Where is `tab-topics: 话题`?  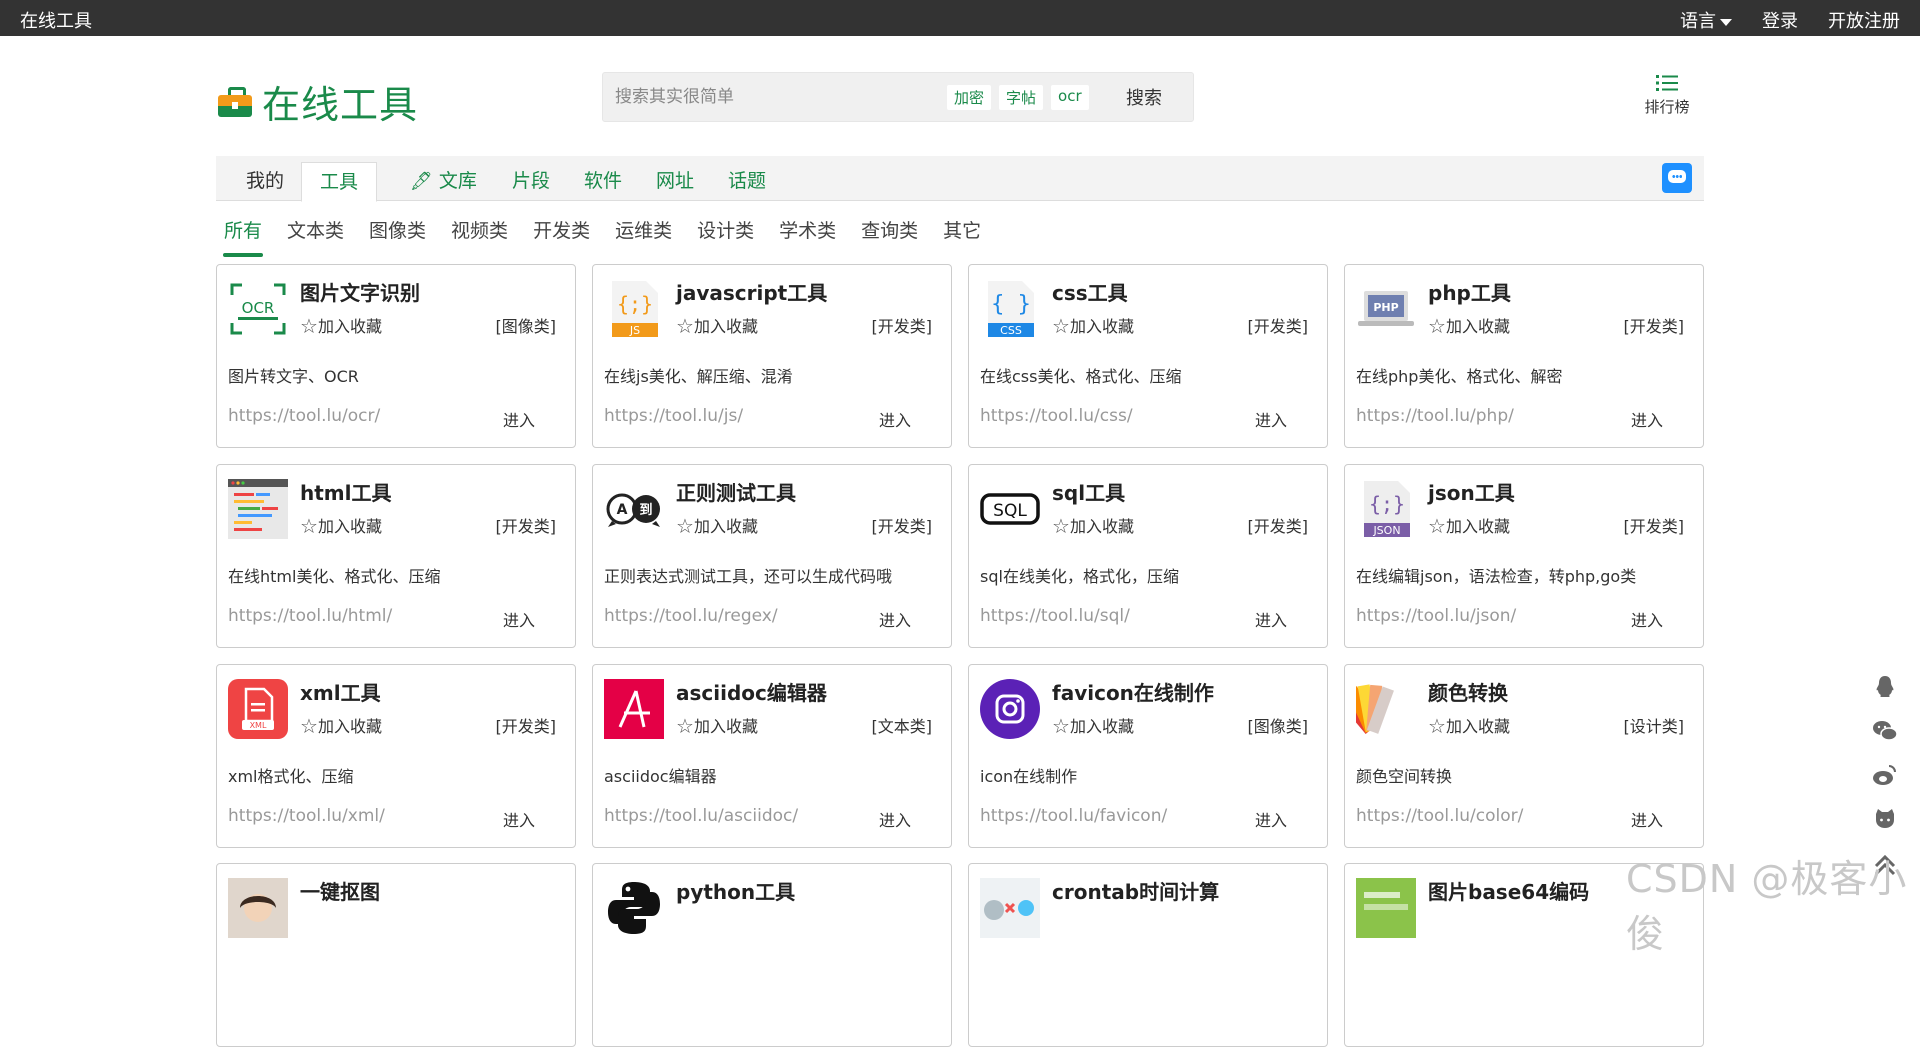 tab-topics: 话题 is located at coordinates (747, 181).